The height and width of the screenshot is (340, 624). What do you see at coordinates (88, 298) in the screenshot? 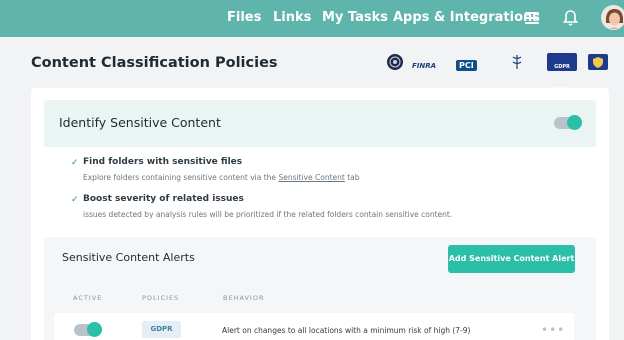
I see `column-header-active: ACTIVE` at bounding box center [88, 298].